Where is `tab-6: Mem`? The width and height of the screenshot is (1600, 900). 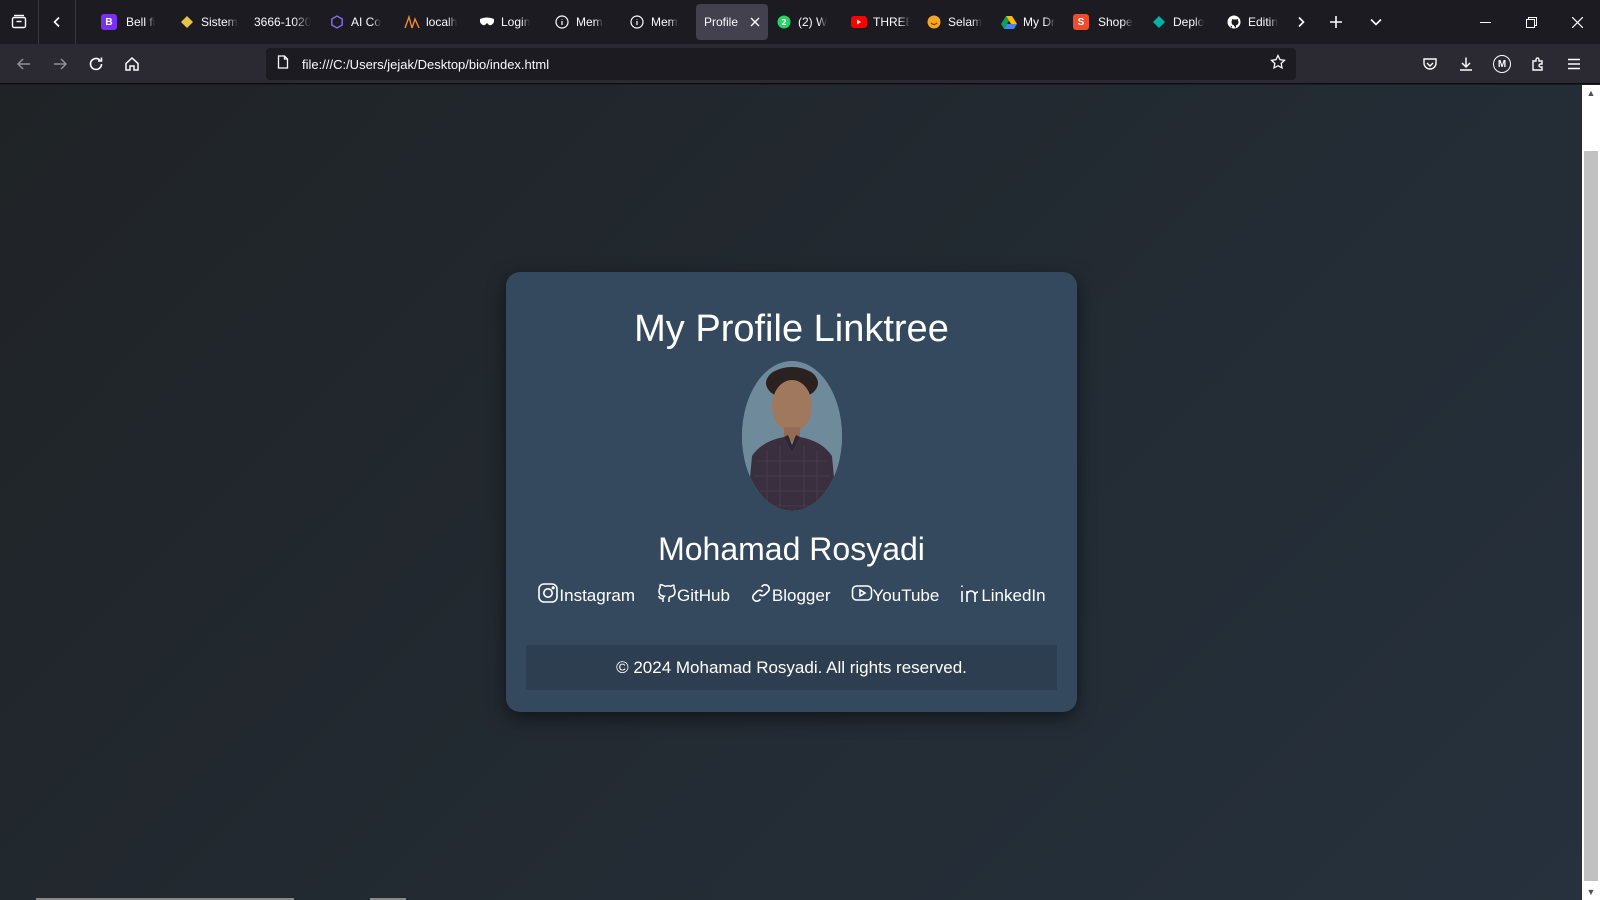 tab-6: Mem is located at coordinates (583, 22).